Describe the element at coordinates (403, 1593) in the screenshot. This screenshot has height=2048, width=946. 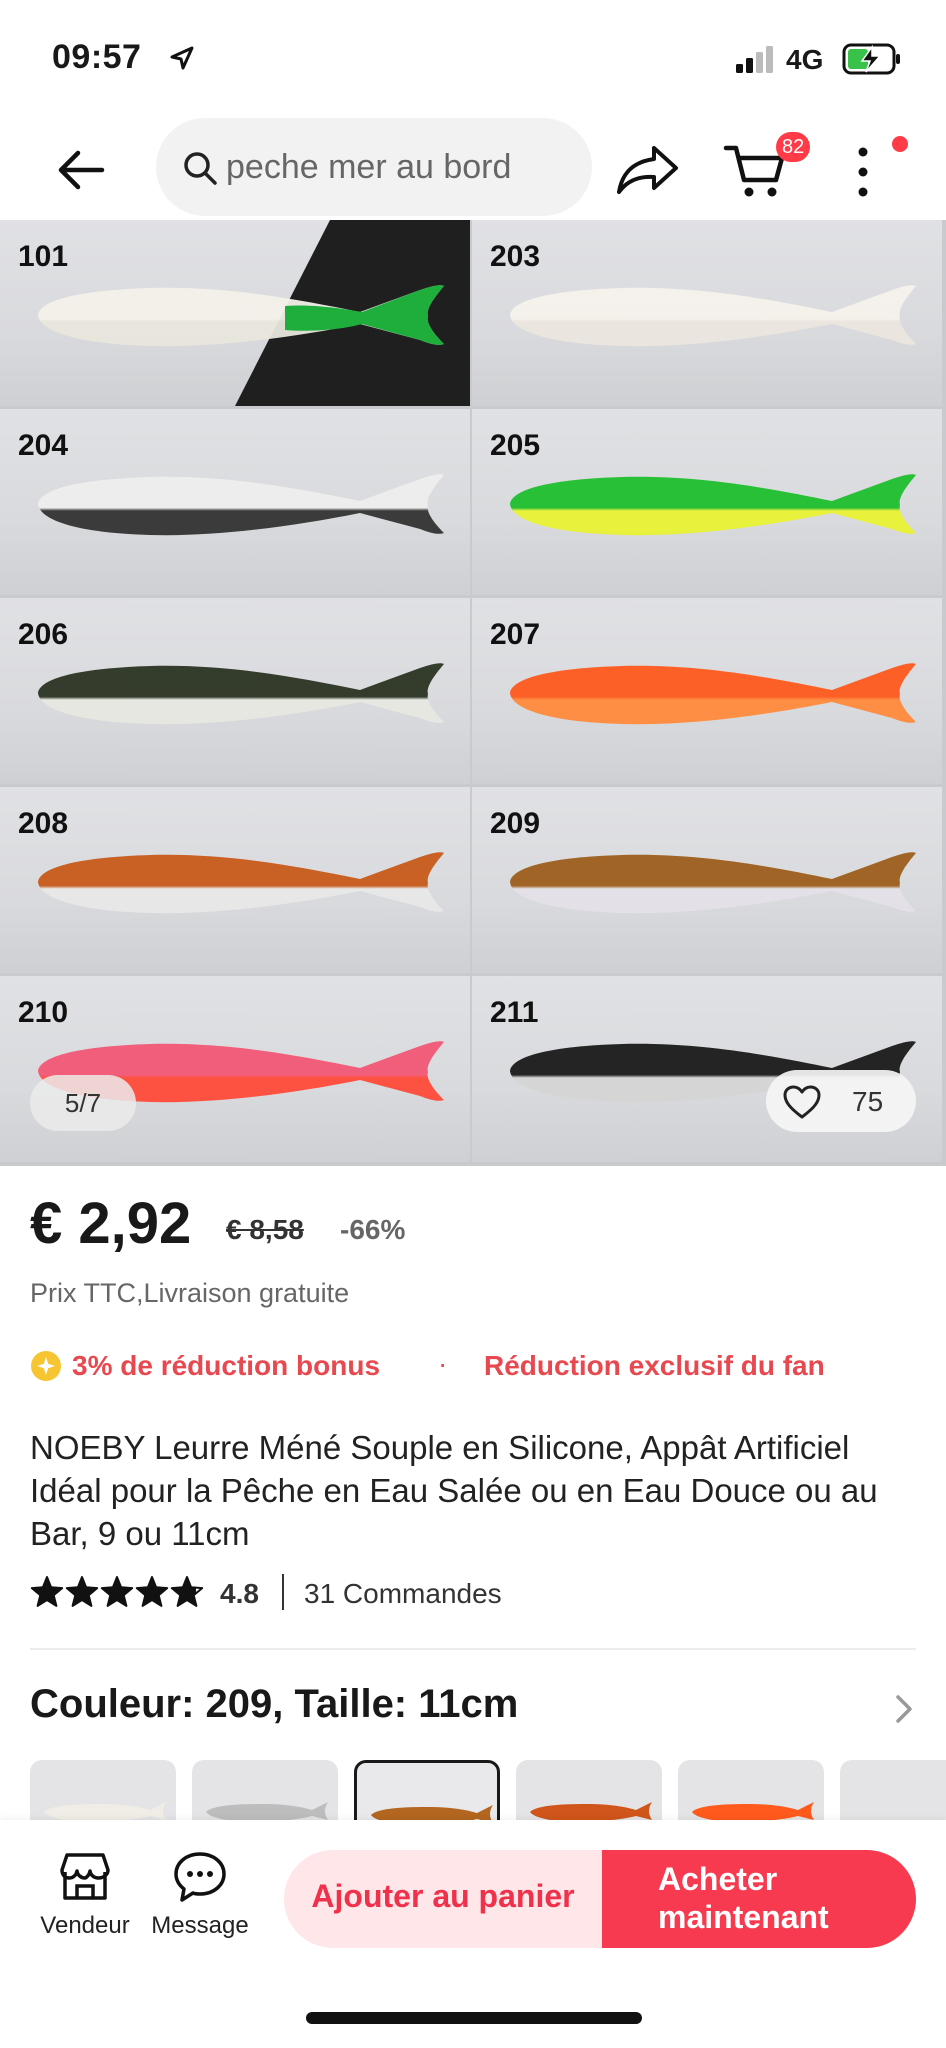
I see `order-count: 31 Commandes` at that location.